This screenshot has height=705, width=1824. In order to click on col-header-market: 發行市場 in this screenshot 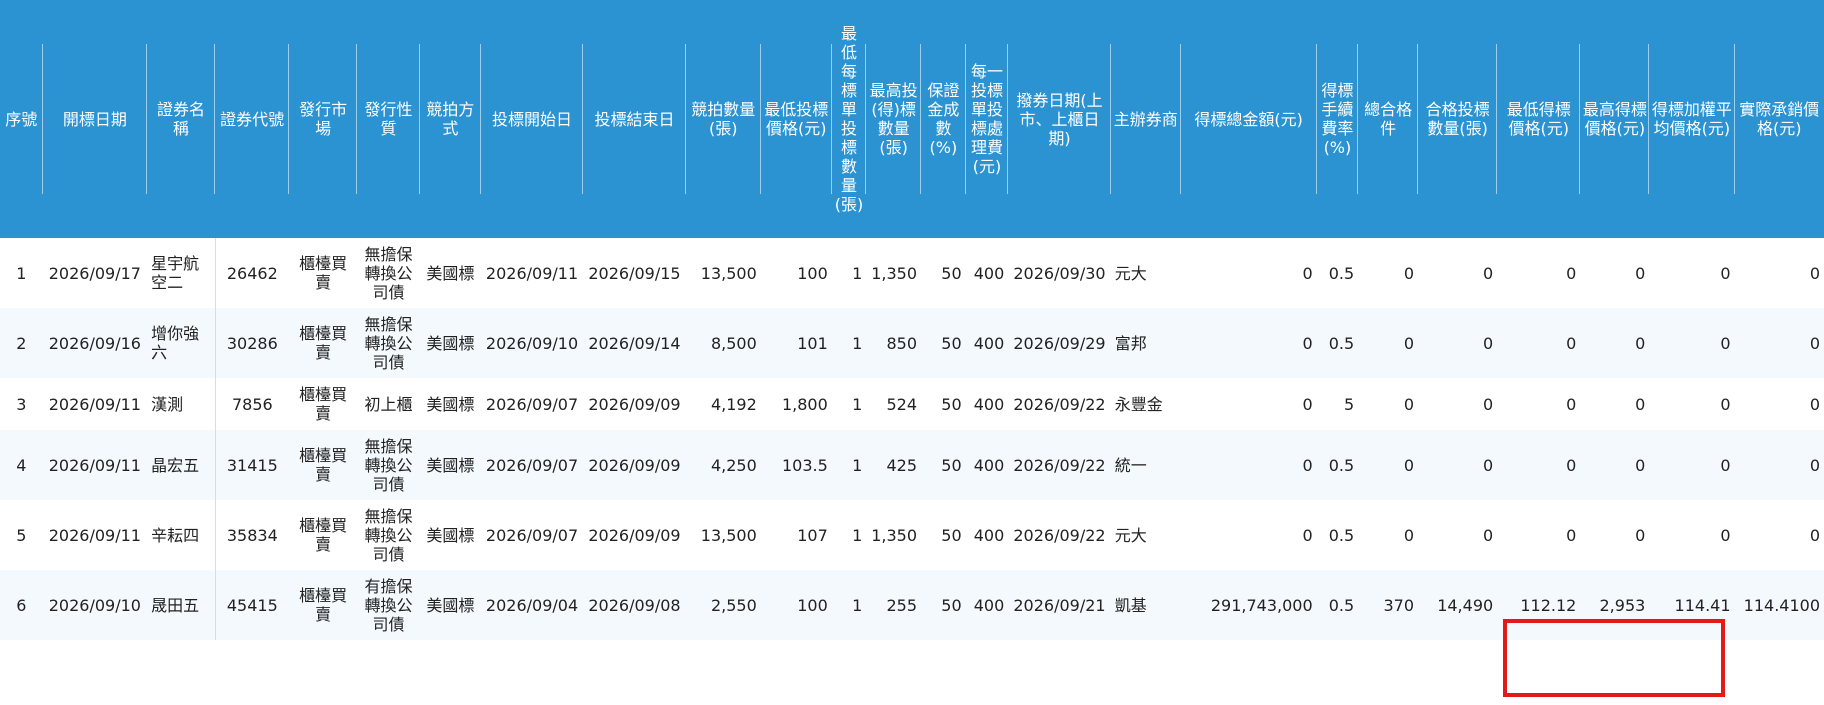, I will do `click(323, 119)`.